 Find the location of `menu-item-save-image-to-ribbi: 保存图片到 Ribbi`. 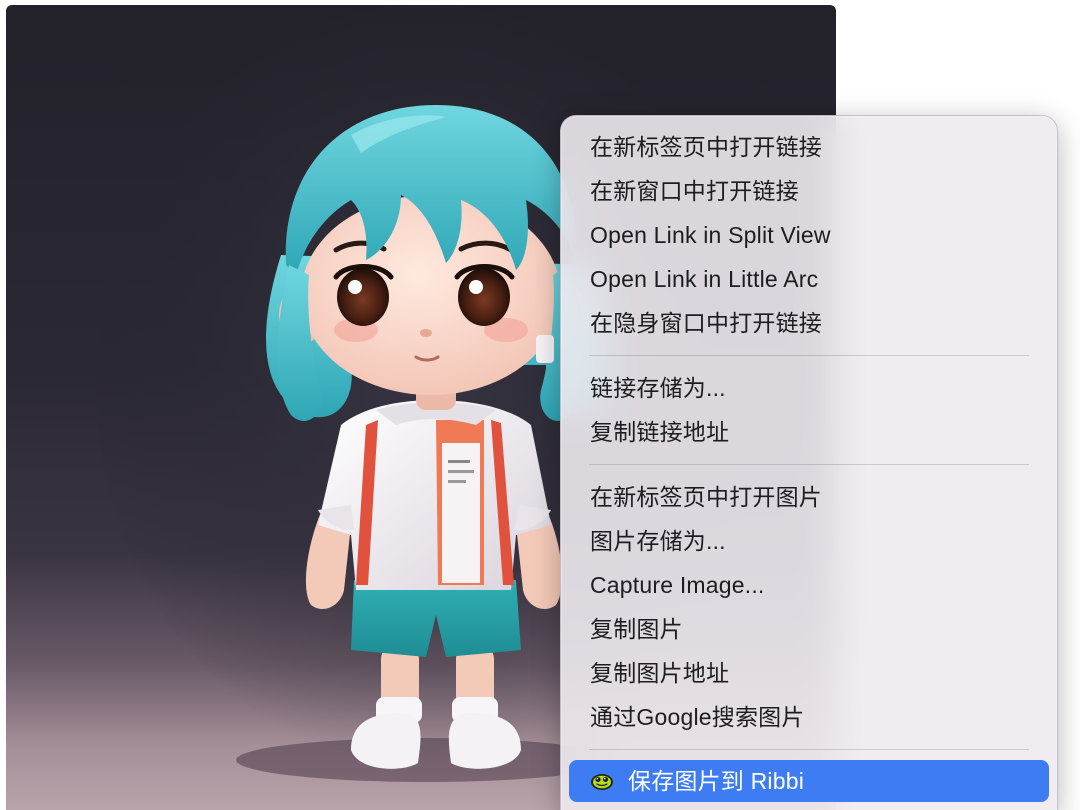

menu-item-save-image-to-ribbi: 保存图片到 Ribbi is located at coordinates (809, 781).